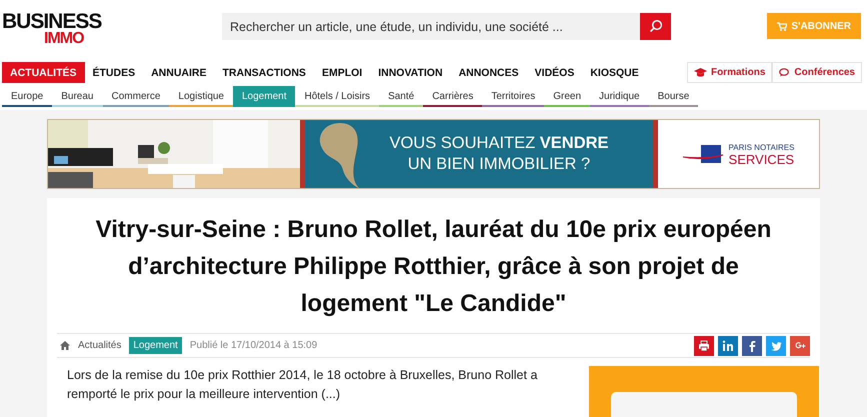  What do you see at coordinates (700, 72) in the screenshot?
I see `graduation-cap-icon` at bounding box center [700, 72].